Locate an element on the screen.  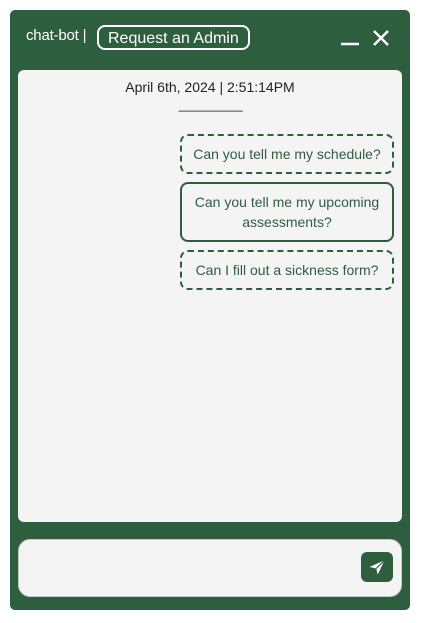
send-button is located at coordinates (377, 567).